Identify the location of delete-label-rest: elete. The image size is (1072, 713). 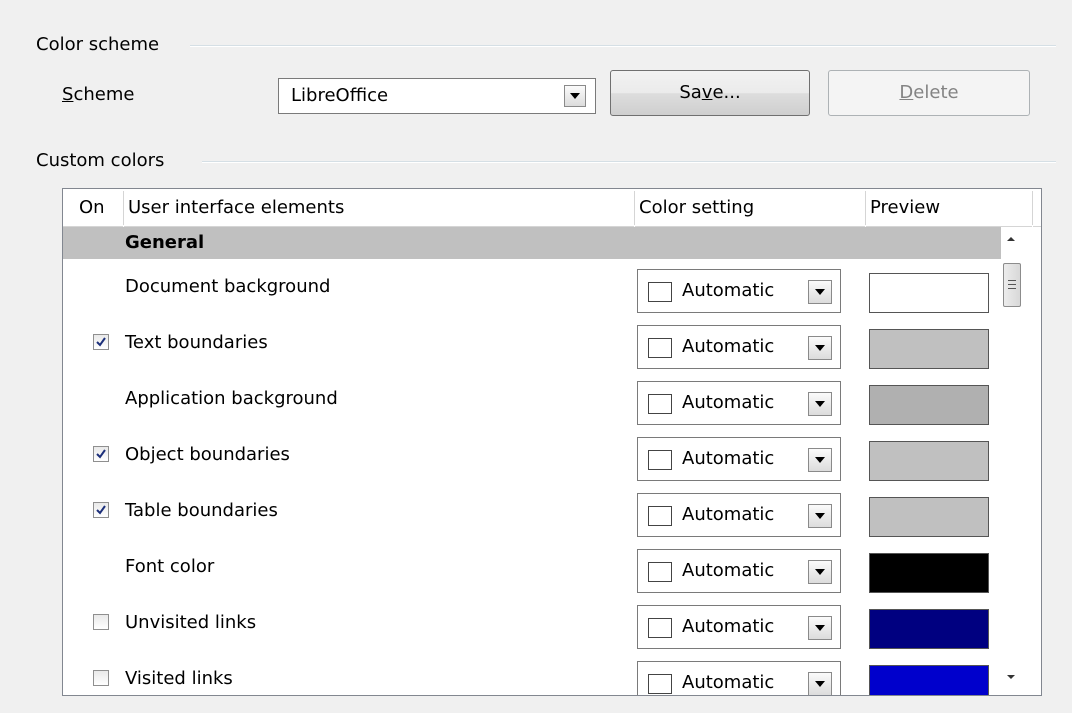
(936, 92).